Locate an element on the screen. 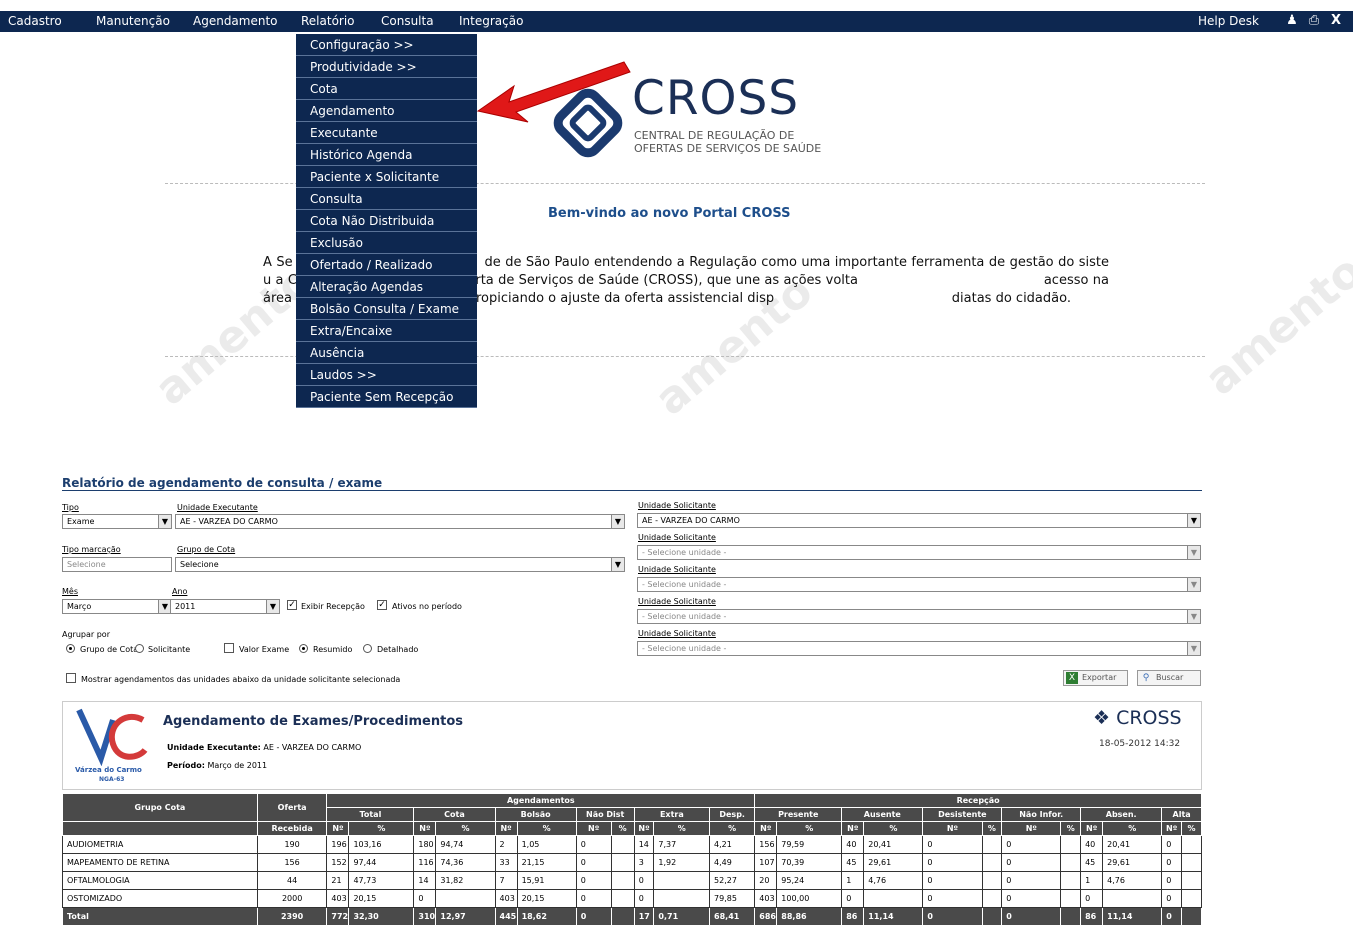 The width and height of the screenshot is (1353, 934). menu-item-alteracao-agendas: Alteração Agendas is located at coordinates (386, 287).